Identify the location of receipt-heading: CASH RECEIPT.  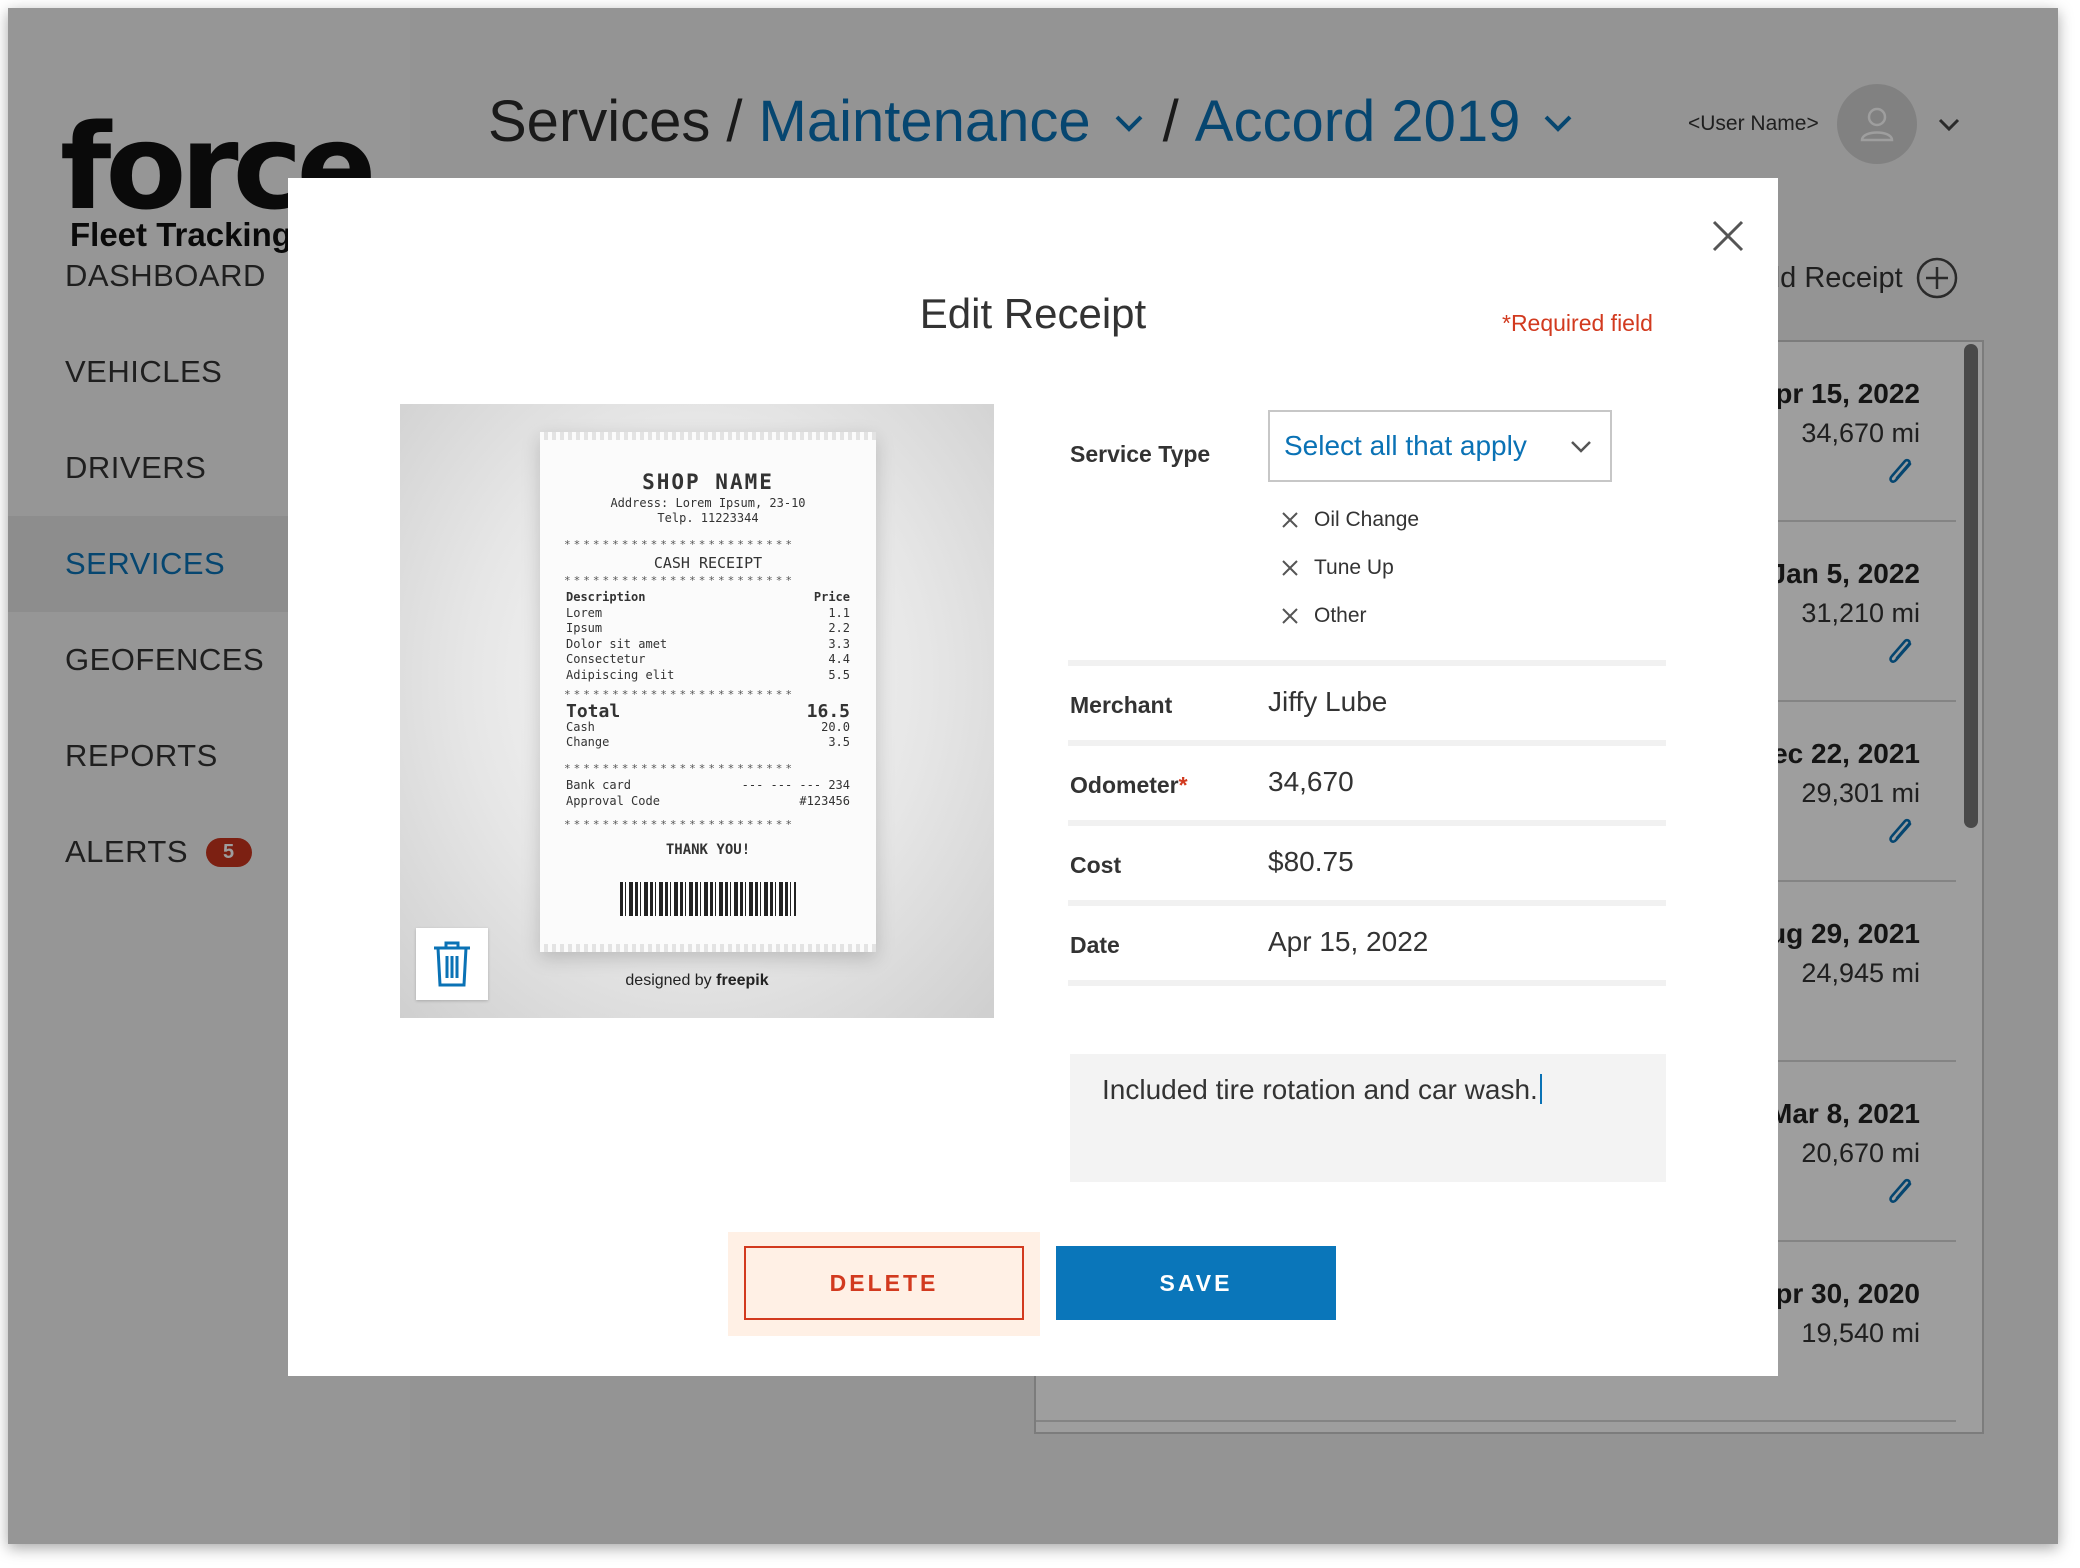
(708, 563).